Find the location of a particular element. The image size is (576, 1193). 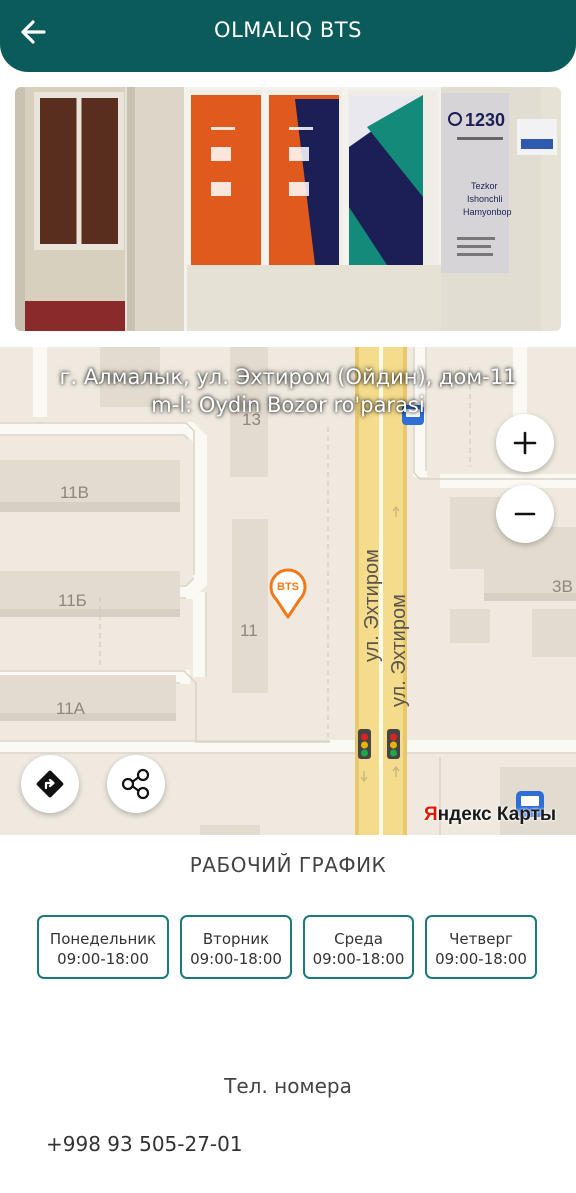

map-label-11v: 11В is located at coordinates (74, 492).